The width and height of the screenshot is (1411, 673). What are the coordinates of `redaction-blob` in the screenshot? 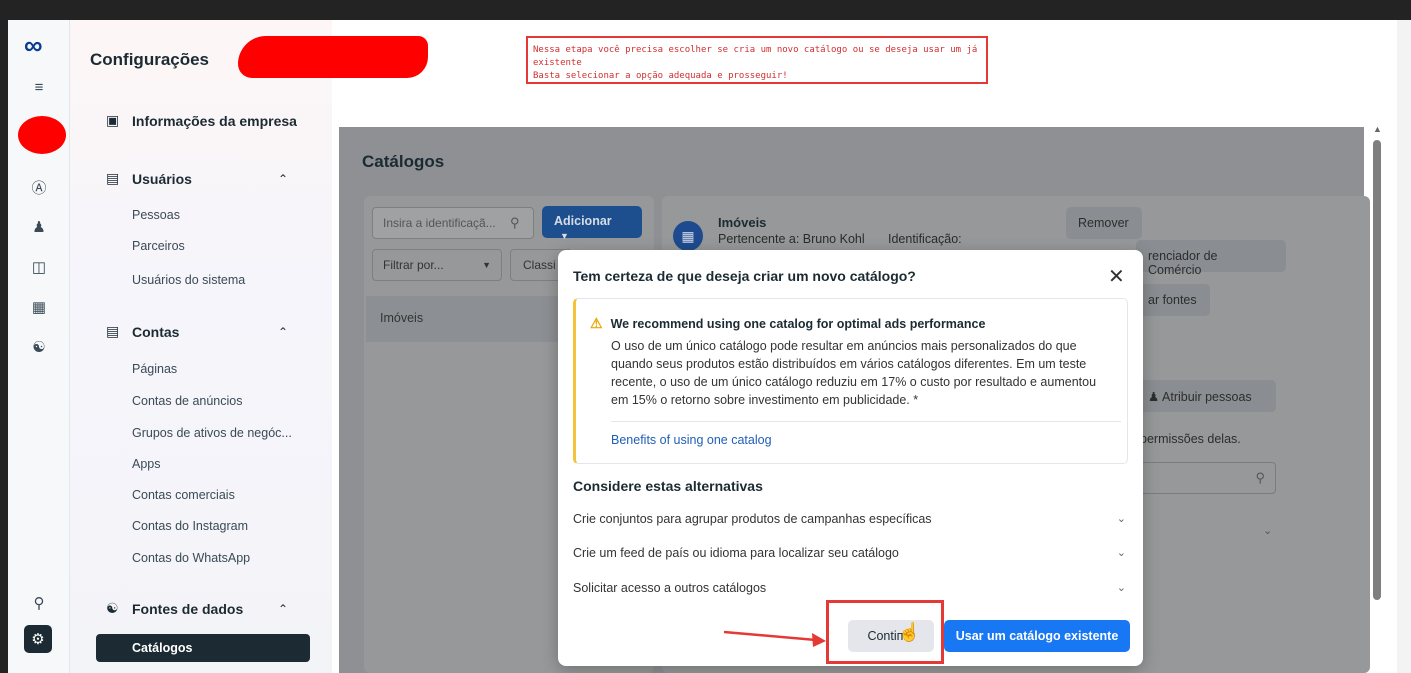 It's located at (42, 135).